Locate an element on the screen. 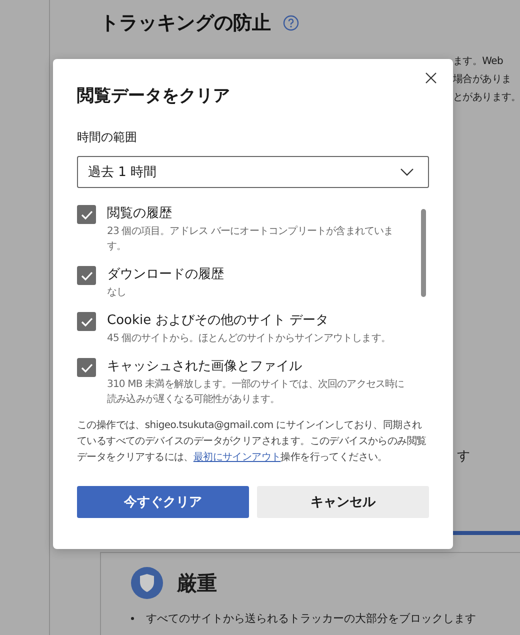 Image resolution: width=520 pixels, height=635 pixels. notice-text: この操作では、shigeo.tsukuta@gmail.com にサインインしており、同期されているすべてのデバイスのデータがクリアされます。このデバイスからのみ閲覧データをクリアするには、最初にサインアウト操作を行ってください。 is located at coordinates (252, 441).